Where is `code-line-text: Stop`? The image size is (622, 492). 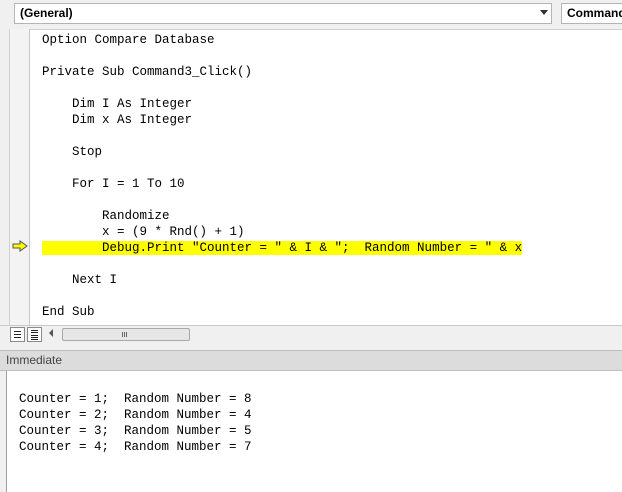 code-line-text: Stop is located at coordinates (72, 152).